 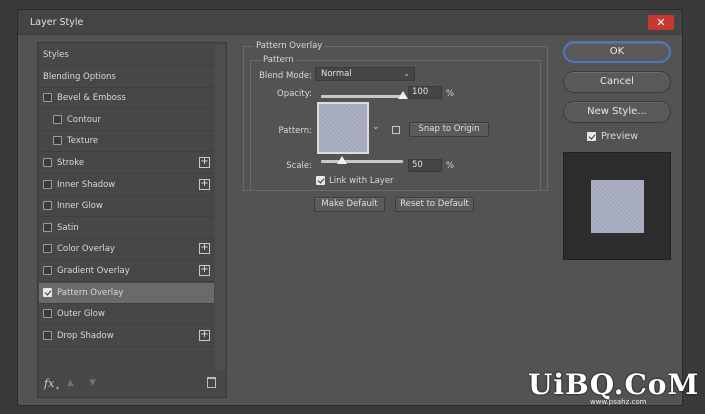 What do you see at coordinates (278, 60) in the screenshot?
I see `pattern-subgroup-title: Pattern` at bounding box center [278, 60].